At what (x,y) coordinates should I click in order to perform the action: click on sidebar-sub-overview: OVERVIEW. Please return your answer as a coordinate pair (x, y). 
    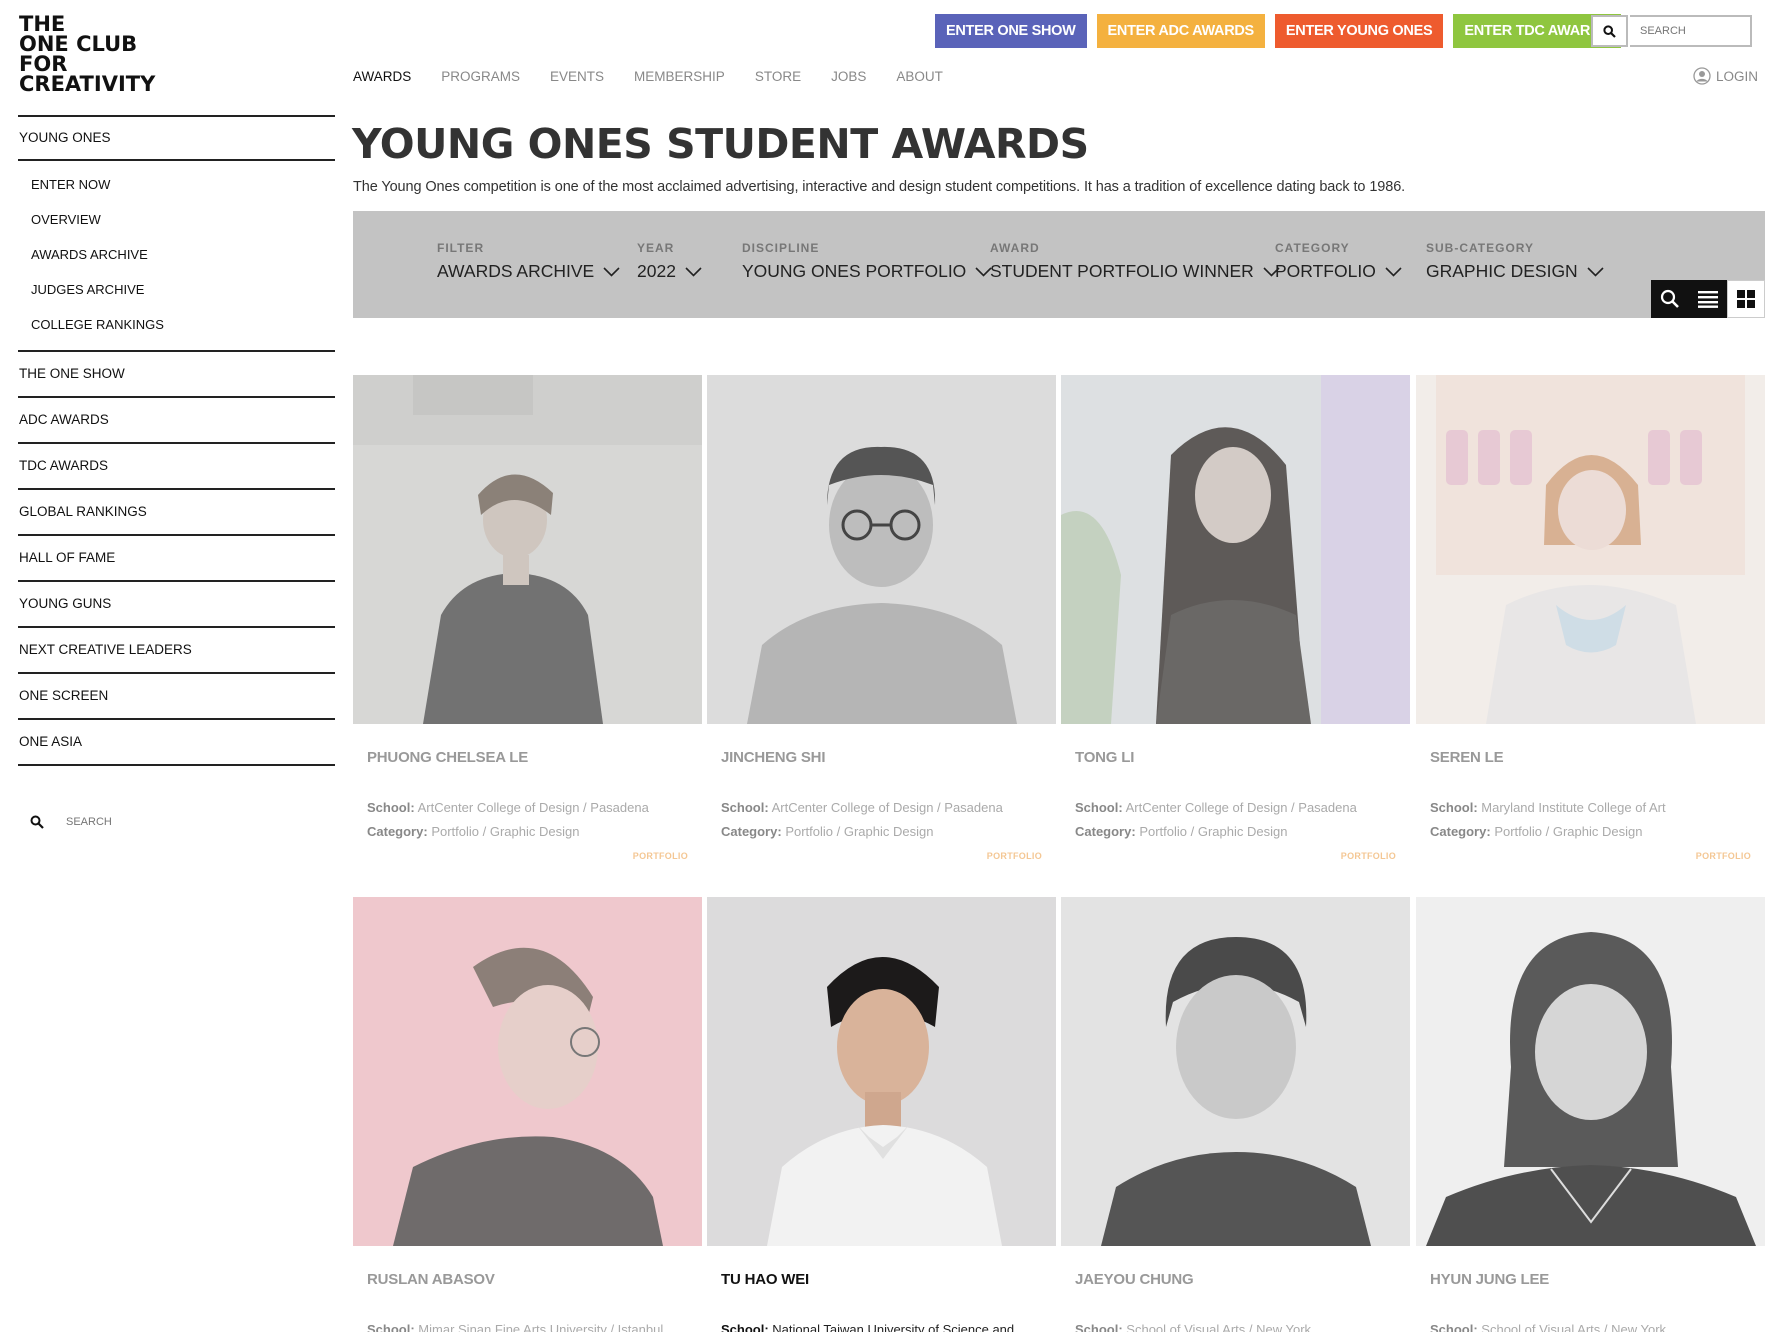
    Looking at the image, I should click on (176, 219).